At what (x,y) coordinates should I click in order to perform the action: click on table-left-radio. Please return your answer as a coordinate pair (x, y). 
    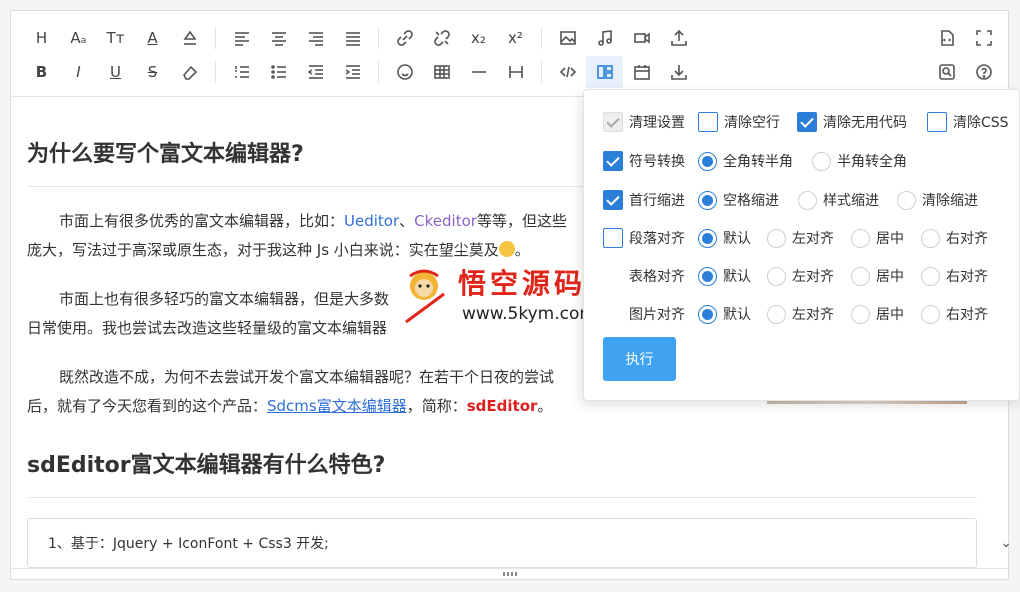
    Looking at the image, I should click on (776, 276).